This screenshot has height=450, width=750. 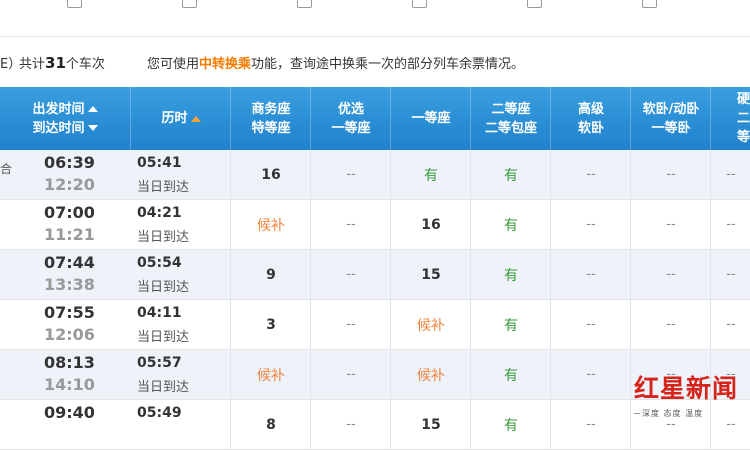 What do you see at coordinates (69, 184) in the screenshot?
I see `arrive-time: 12:20` at bounding box center [69, 184].